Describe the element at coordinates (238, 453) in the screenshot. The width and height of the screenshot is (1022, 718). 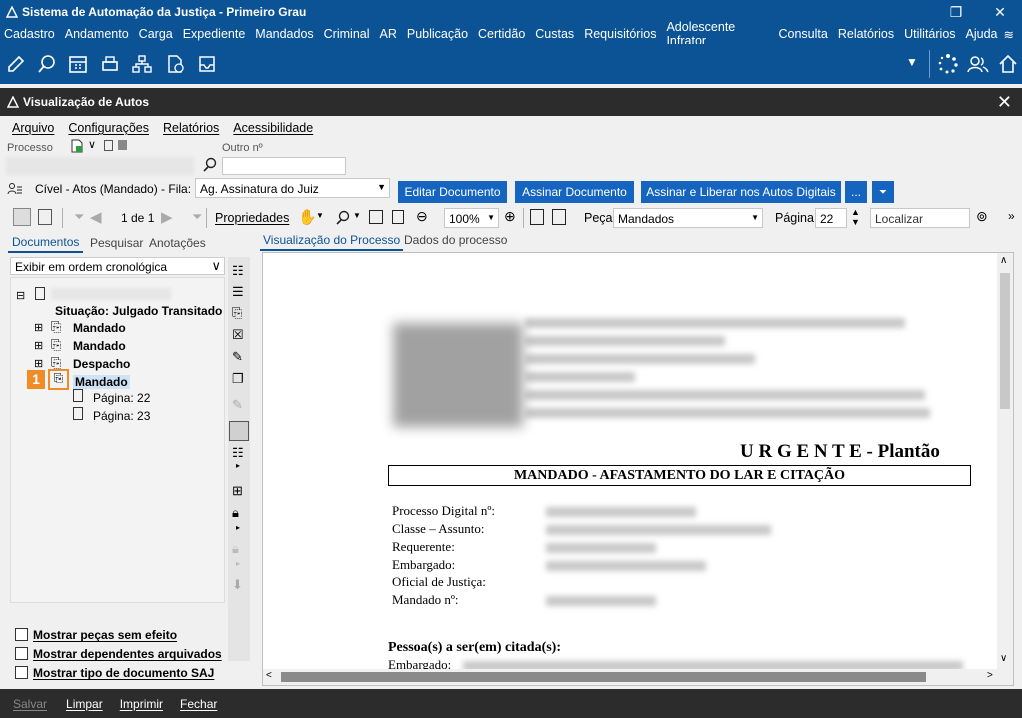
I see `tree-add-icon: ☷` at that location.